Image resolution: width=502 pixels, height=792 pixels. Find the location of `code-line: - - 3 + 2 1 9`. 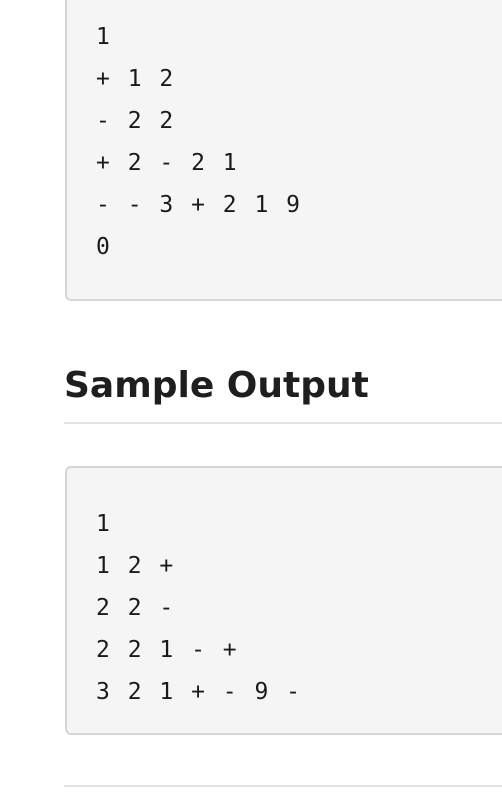

code-line: - - 3 + 2 1 9 is located at coordinates (199, 205).